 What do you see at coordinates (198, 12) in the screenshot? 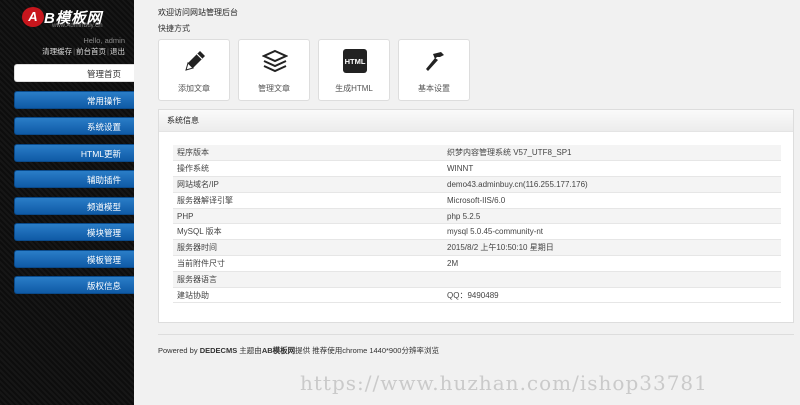
I see `page-title: 欢迎访问网站管理后台` at bounding box center [198, 12].